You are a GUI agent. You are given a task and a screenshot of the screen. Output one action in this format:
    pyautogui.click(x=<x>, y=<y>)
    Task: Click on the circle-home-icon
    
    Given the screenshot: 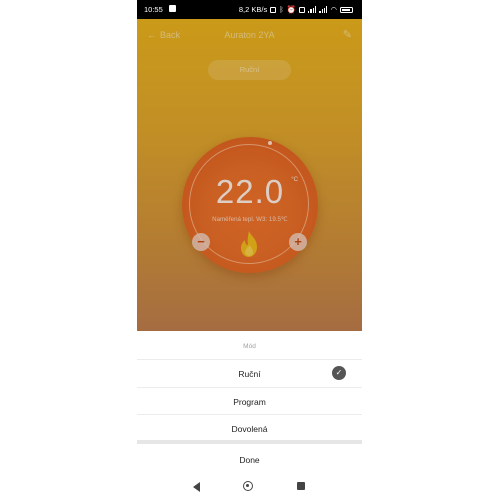 What is the action you would take?
    pyautogui.click(x=248, y=486)
    